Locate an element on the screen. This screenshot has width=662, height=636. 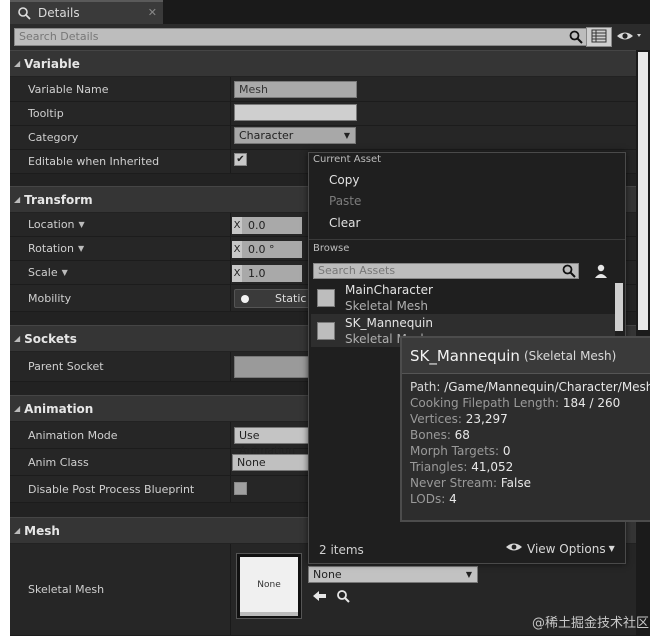
skeletal-mesh-thumbnail: None is located at coordinates (269, 586).